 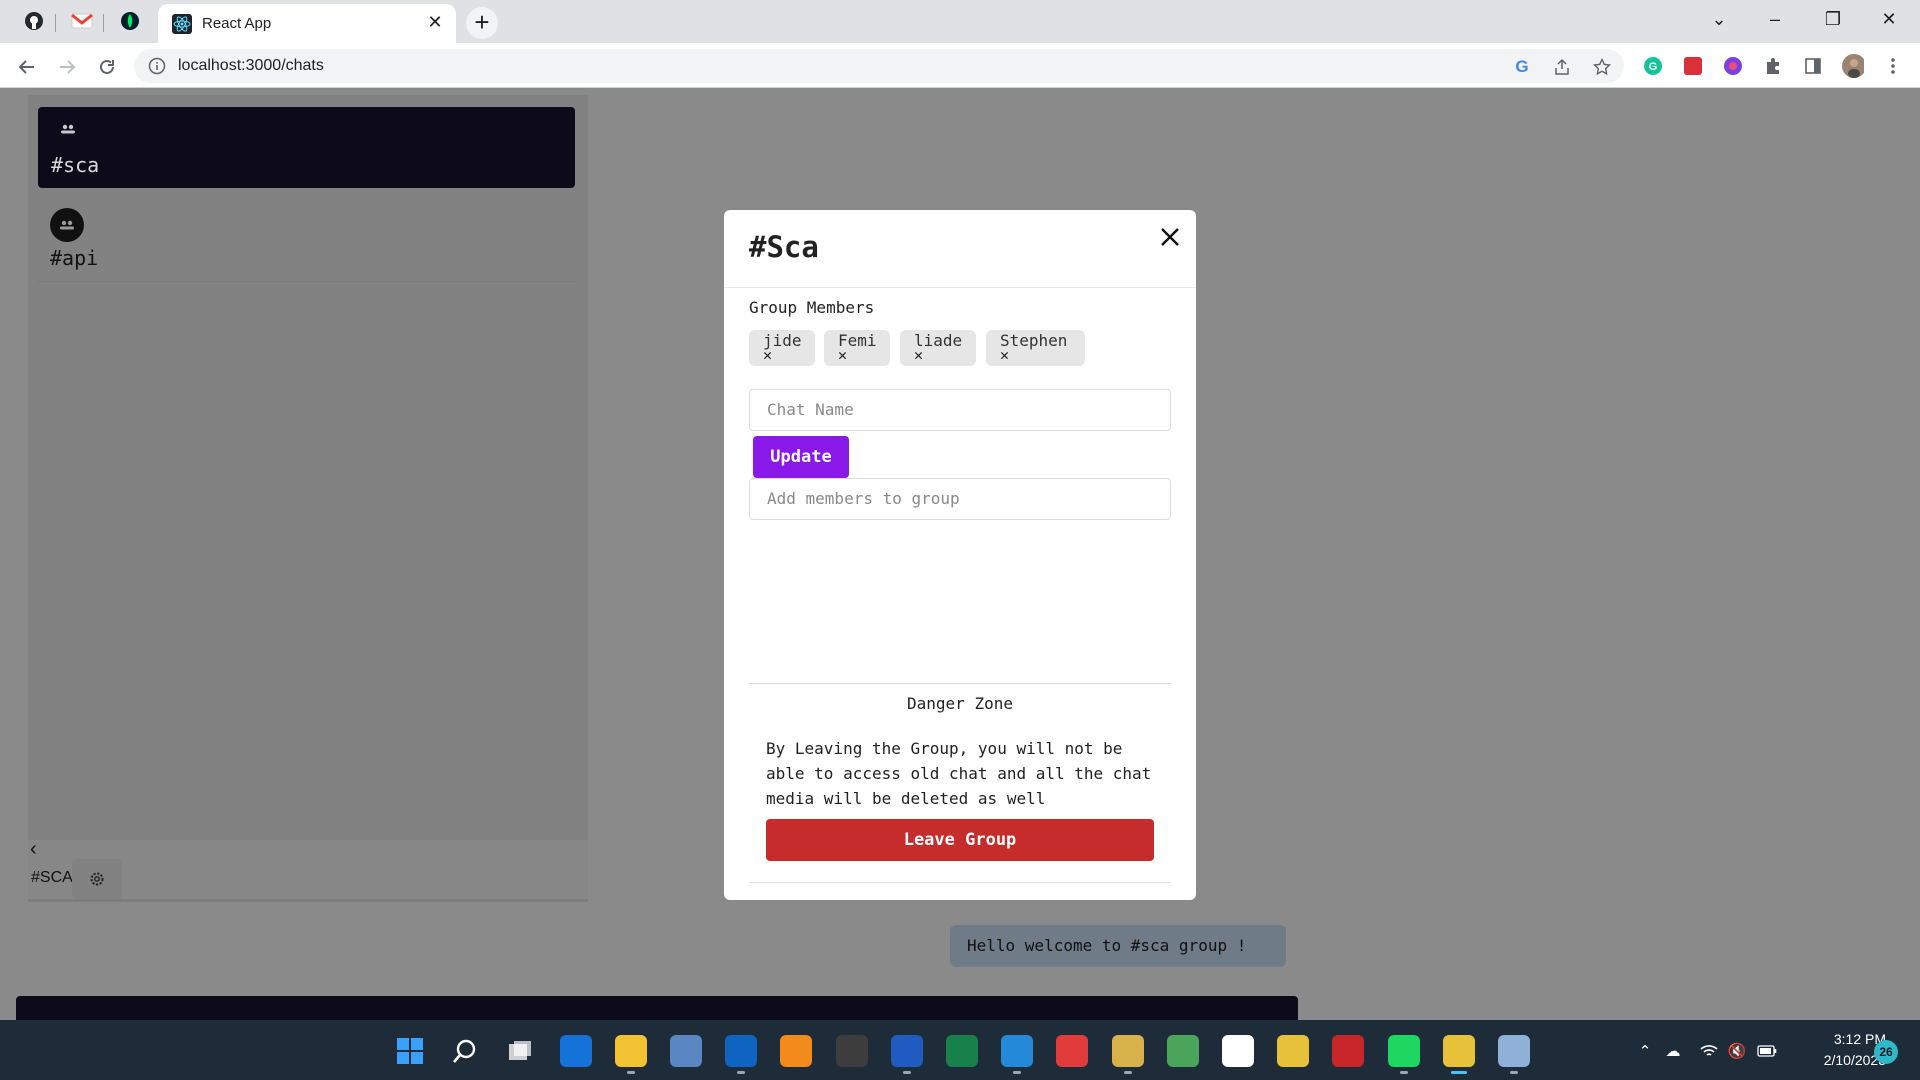 I want to click on vlc-icon, so click(x=796, y=1051).